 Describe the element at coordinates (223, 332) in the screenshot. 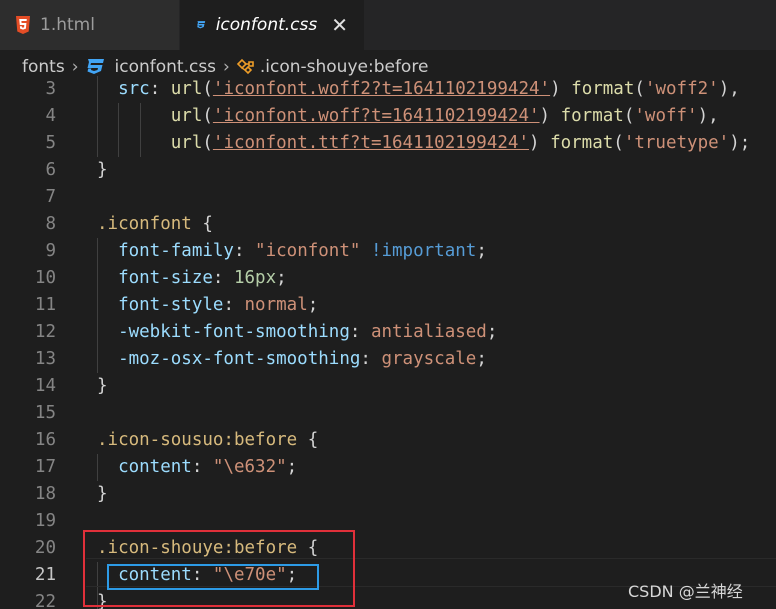

I see `code-token: -webkit-font-smoothing` at that location.